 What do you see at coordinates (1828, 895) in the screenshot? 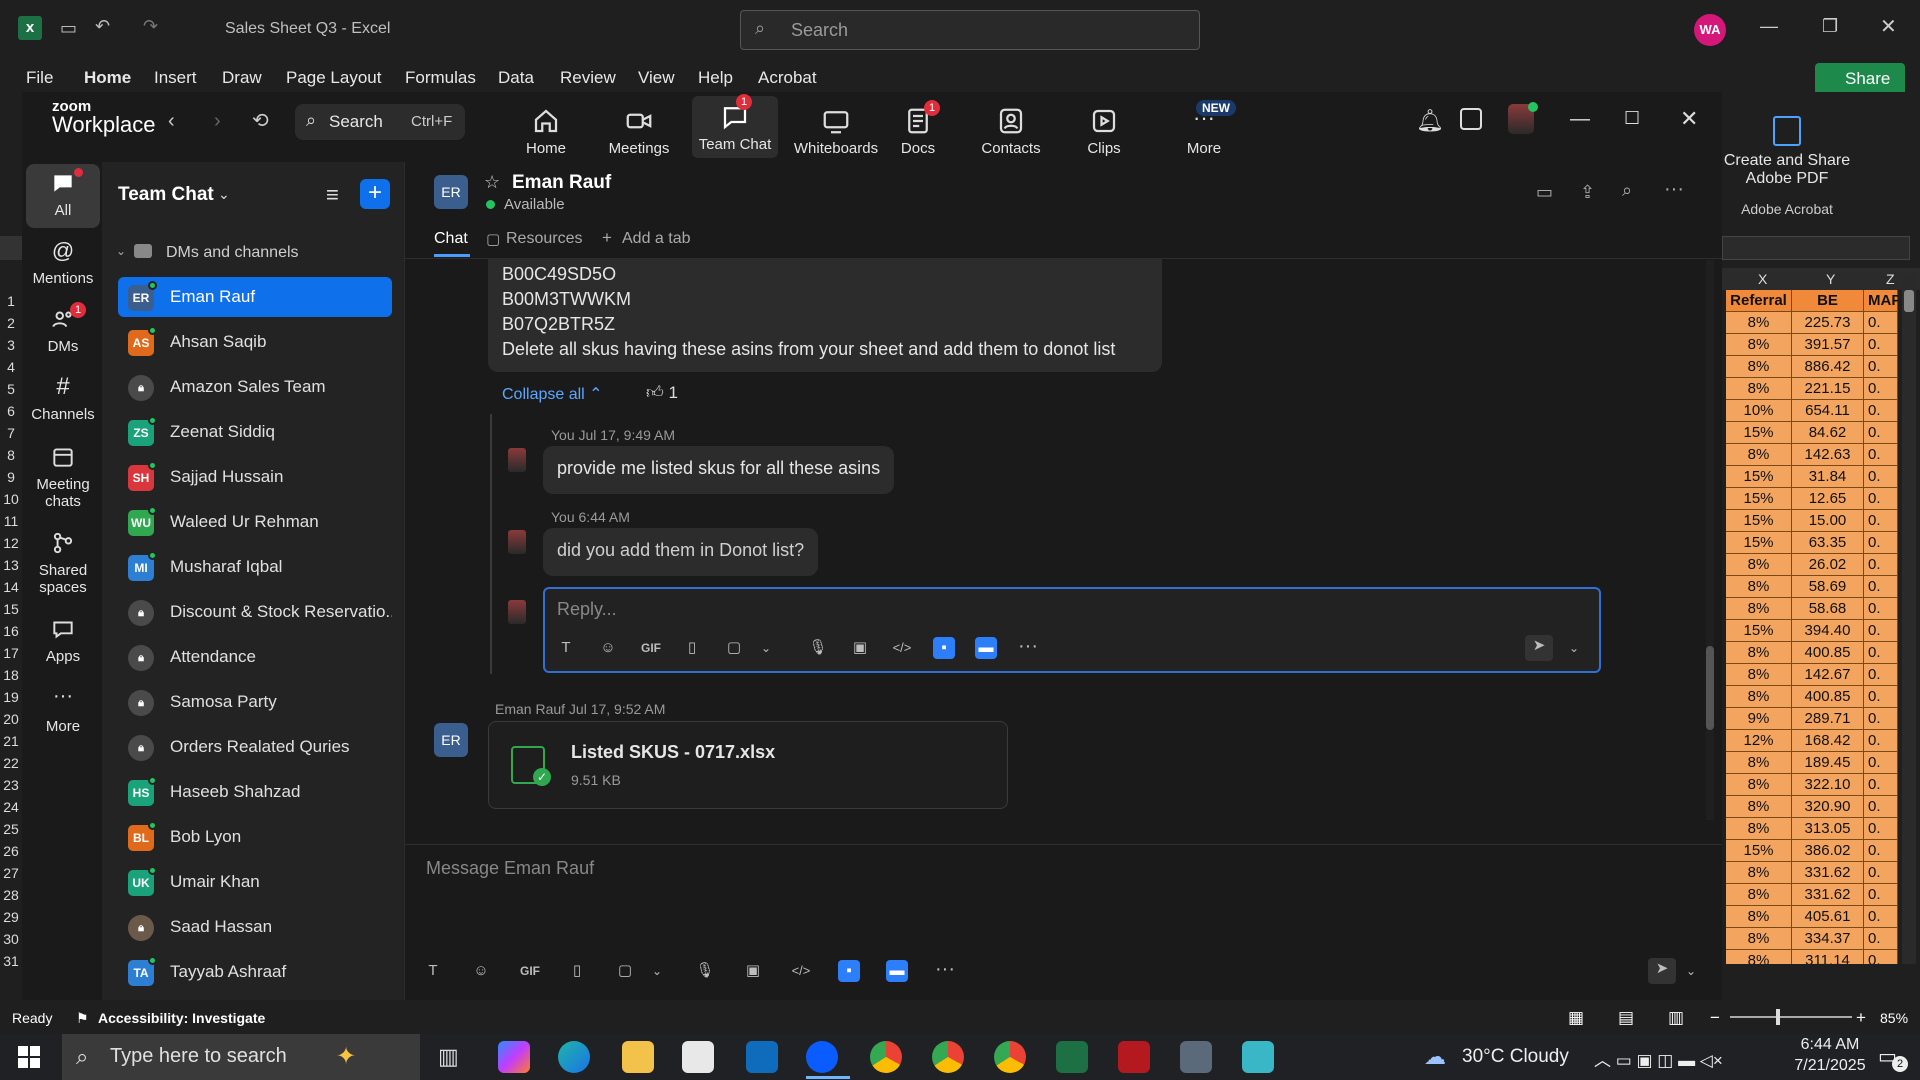
I see `sheet-cell: 331.62` at bounding box center [1828, 895].